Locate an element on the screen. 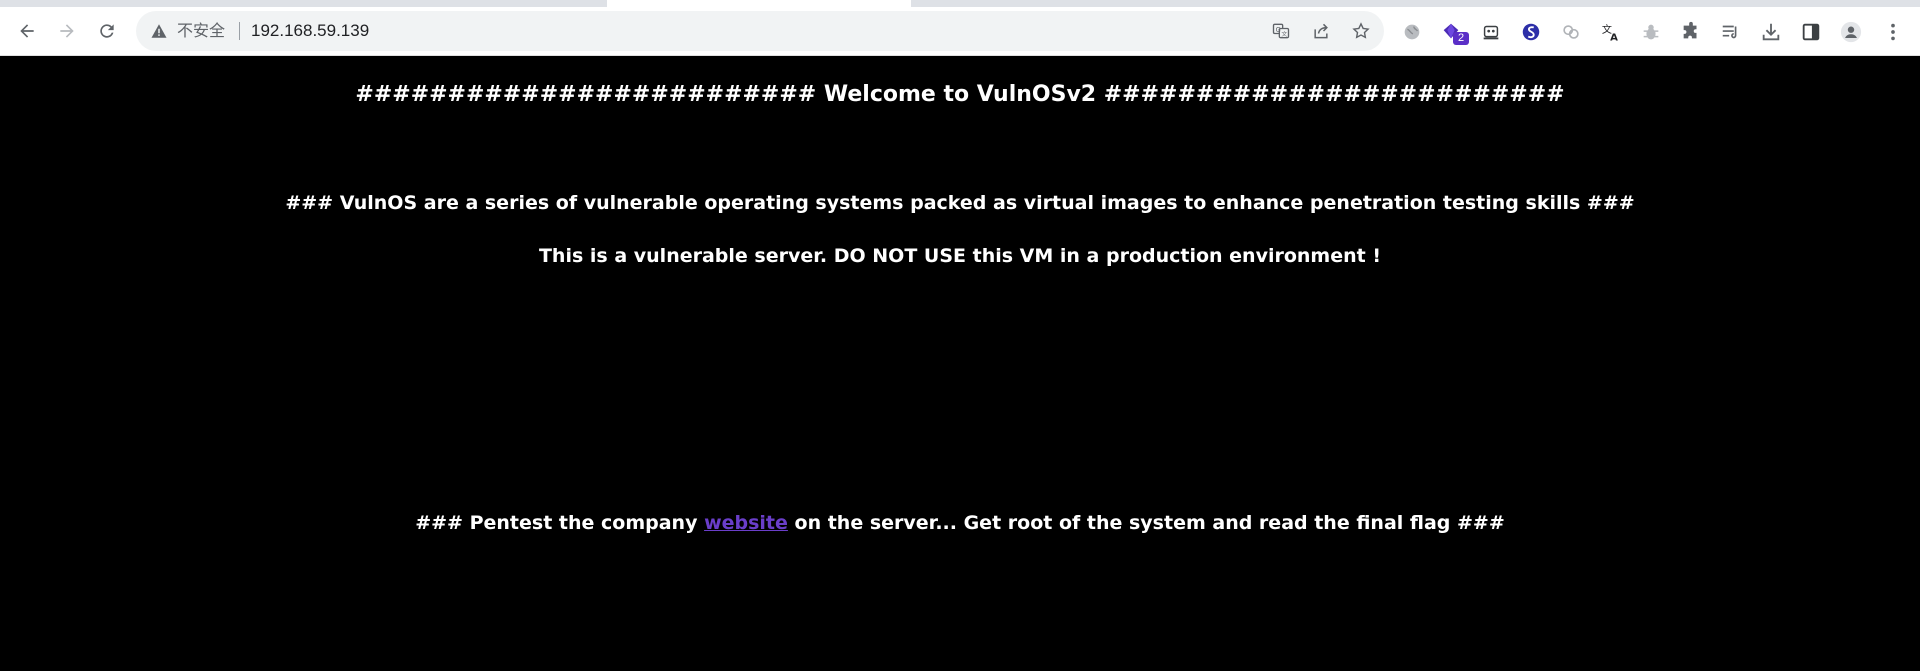 The height and width of the screenshot is (671, 1920). robot-extension-icon is located at coordinates (1491, 32).